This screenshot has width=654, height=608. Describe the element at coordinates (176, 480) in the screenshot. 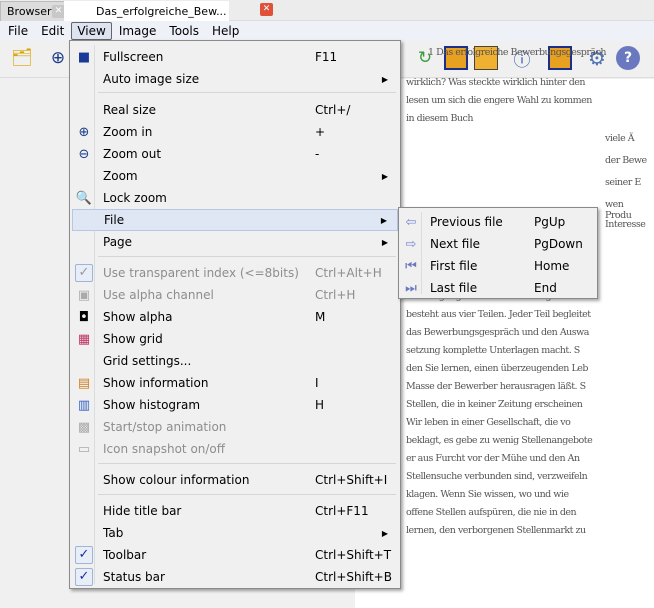

I see `menu-item-label: Show colour information` at that location.